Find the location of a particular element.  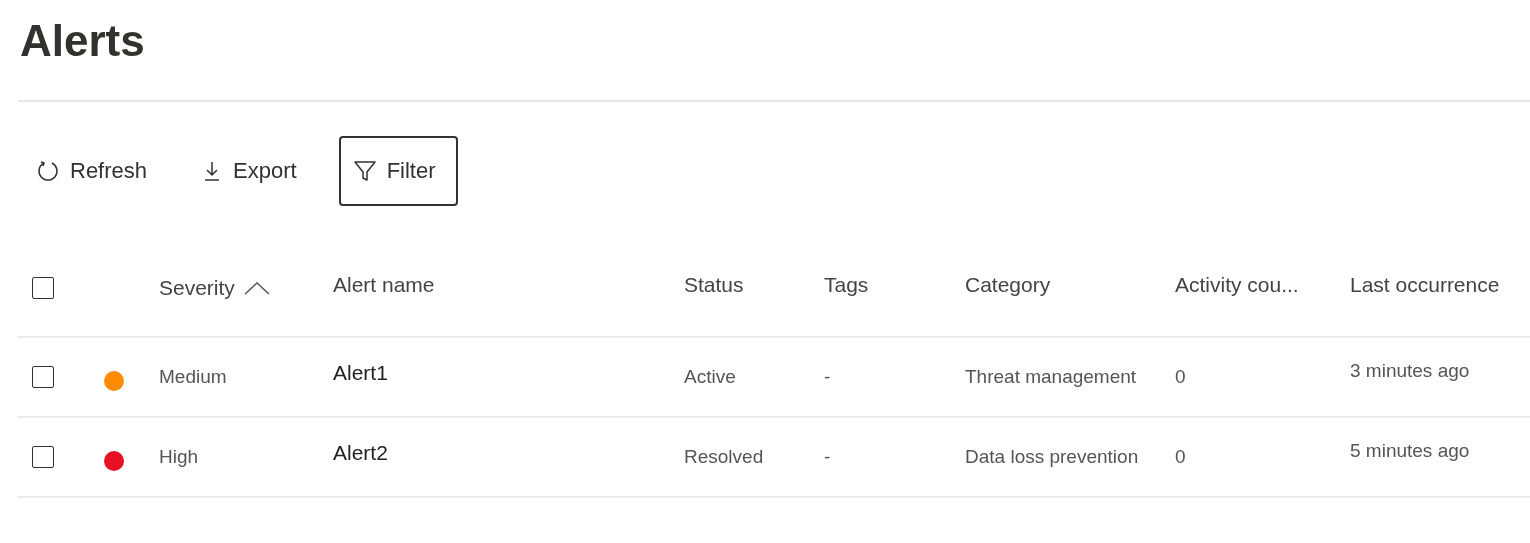

table-cell: Threat management is located at coordinates (1051, 376).